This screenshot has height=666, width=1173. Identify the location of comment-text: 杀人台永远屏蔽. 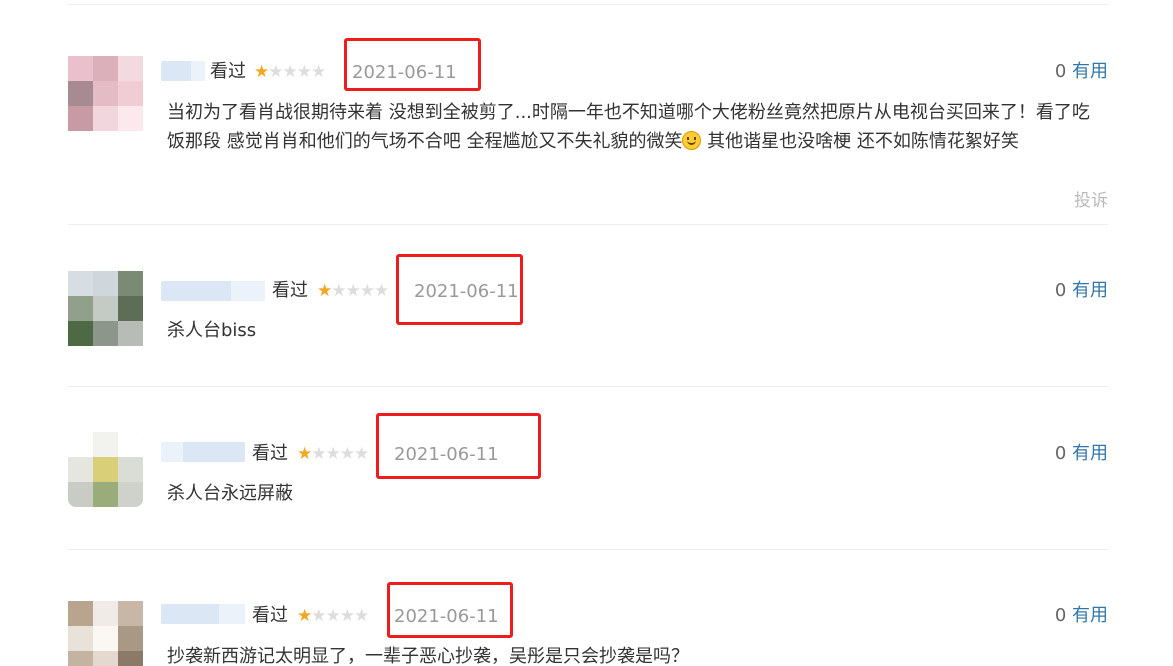
(230, 493).